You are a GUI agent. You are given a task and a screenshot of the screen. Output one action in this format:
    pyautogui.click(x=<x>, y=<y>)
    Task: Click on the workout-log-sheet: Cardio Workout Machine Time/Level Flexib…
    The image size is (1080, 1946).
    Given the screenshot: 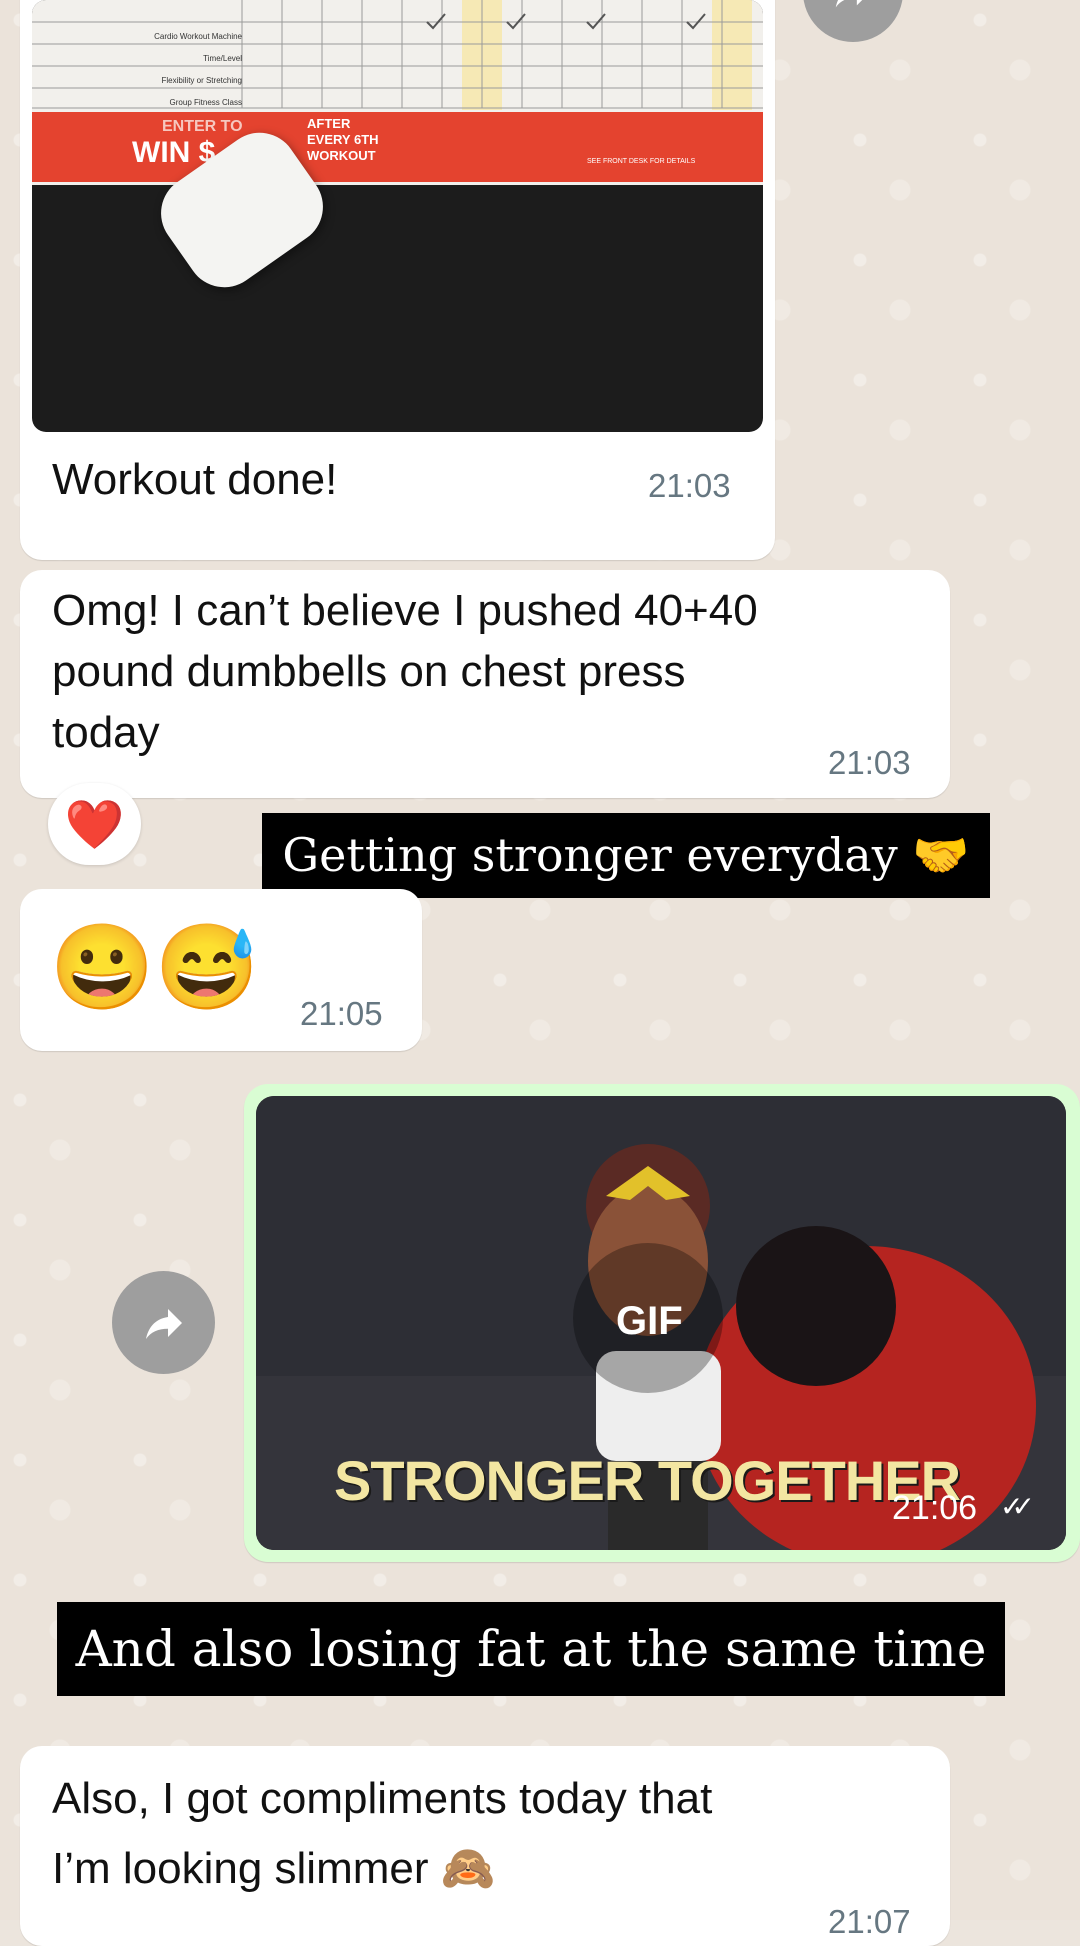 What is the action you would take?
    pyautogui.click(x=397, y=92)
    